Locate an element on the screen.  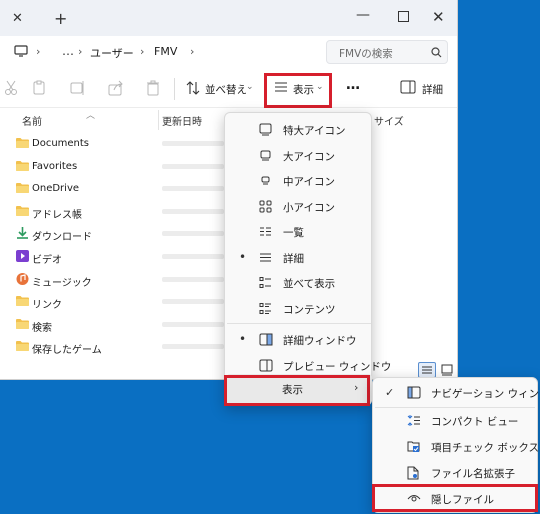
view-option-label: 小アイコン is located at coordinates (309, 207).